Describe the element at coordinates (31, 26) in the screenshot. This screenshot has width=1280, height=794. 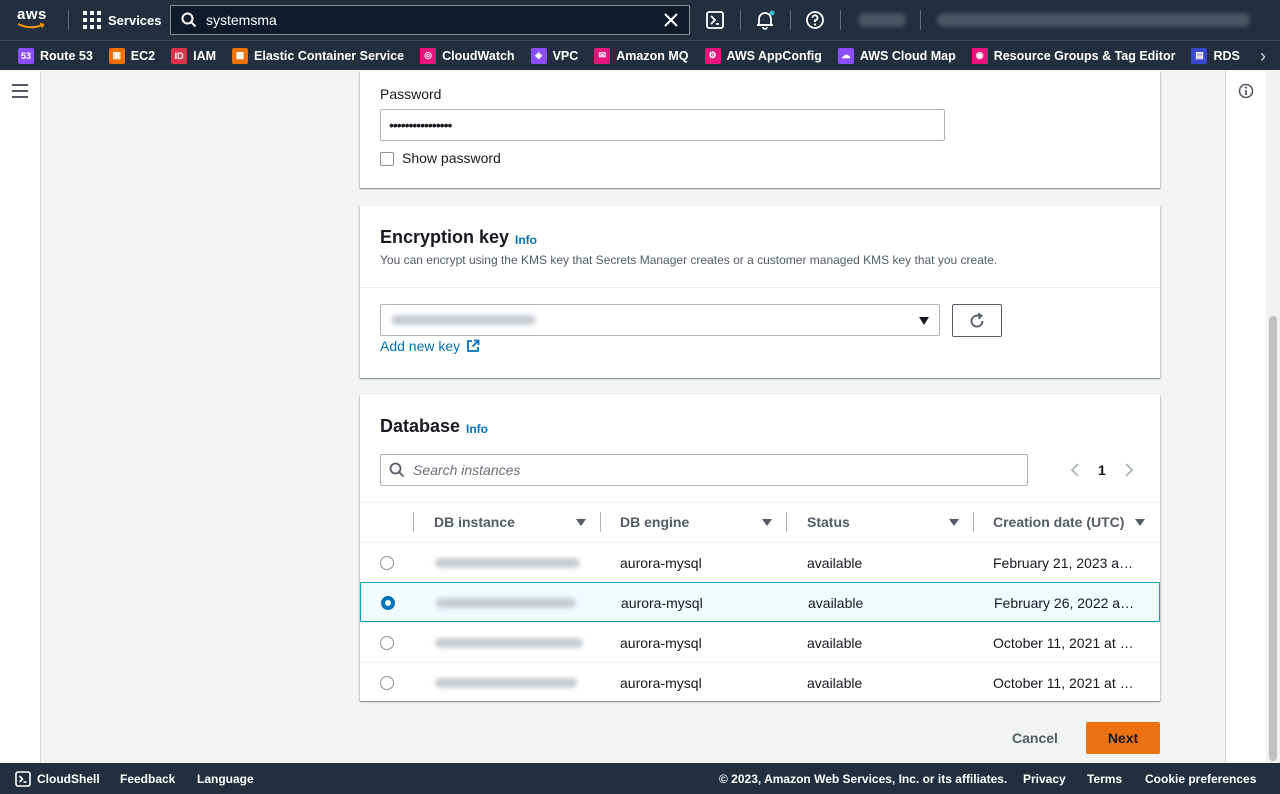
I see `aws-smile-icon` at that location.